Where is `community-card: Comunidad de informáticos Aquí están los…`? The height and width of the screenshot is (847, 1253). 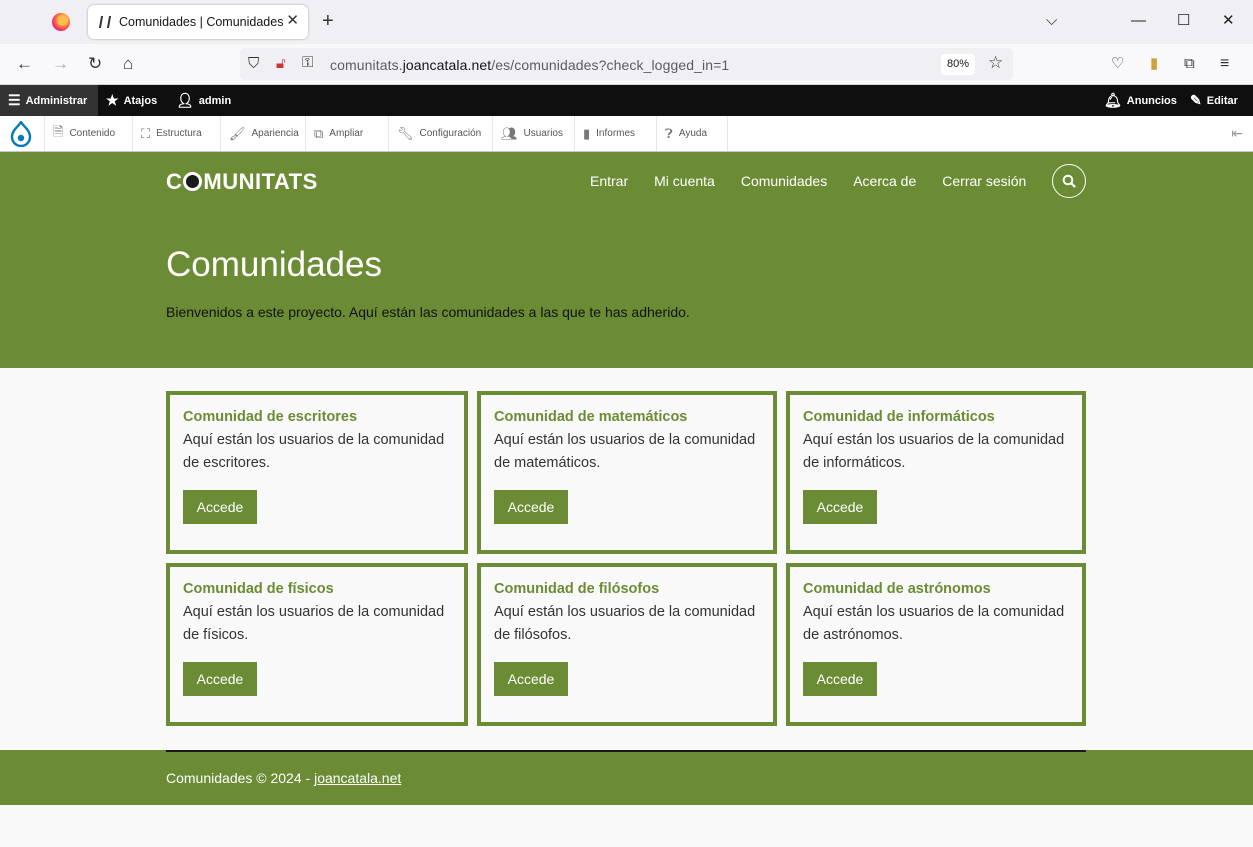 community-card: Comunidad de informáticos Aquí están los… is located at coordinates (936, 472).